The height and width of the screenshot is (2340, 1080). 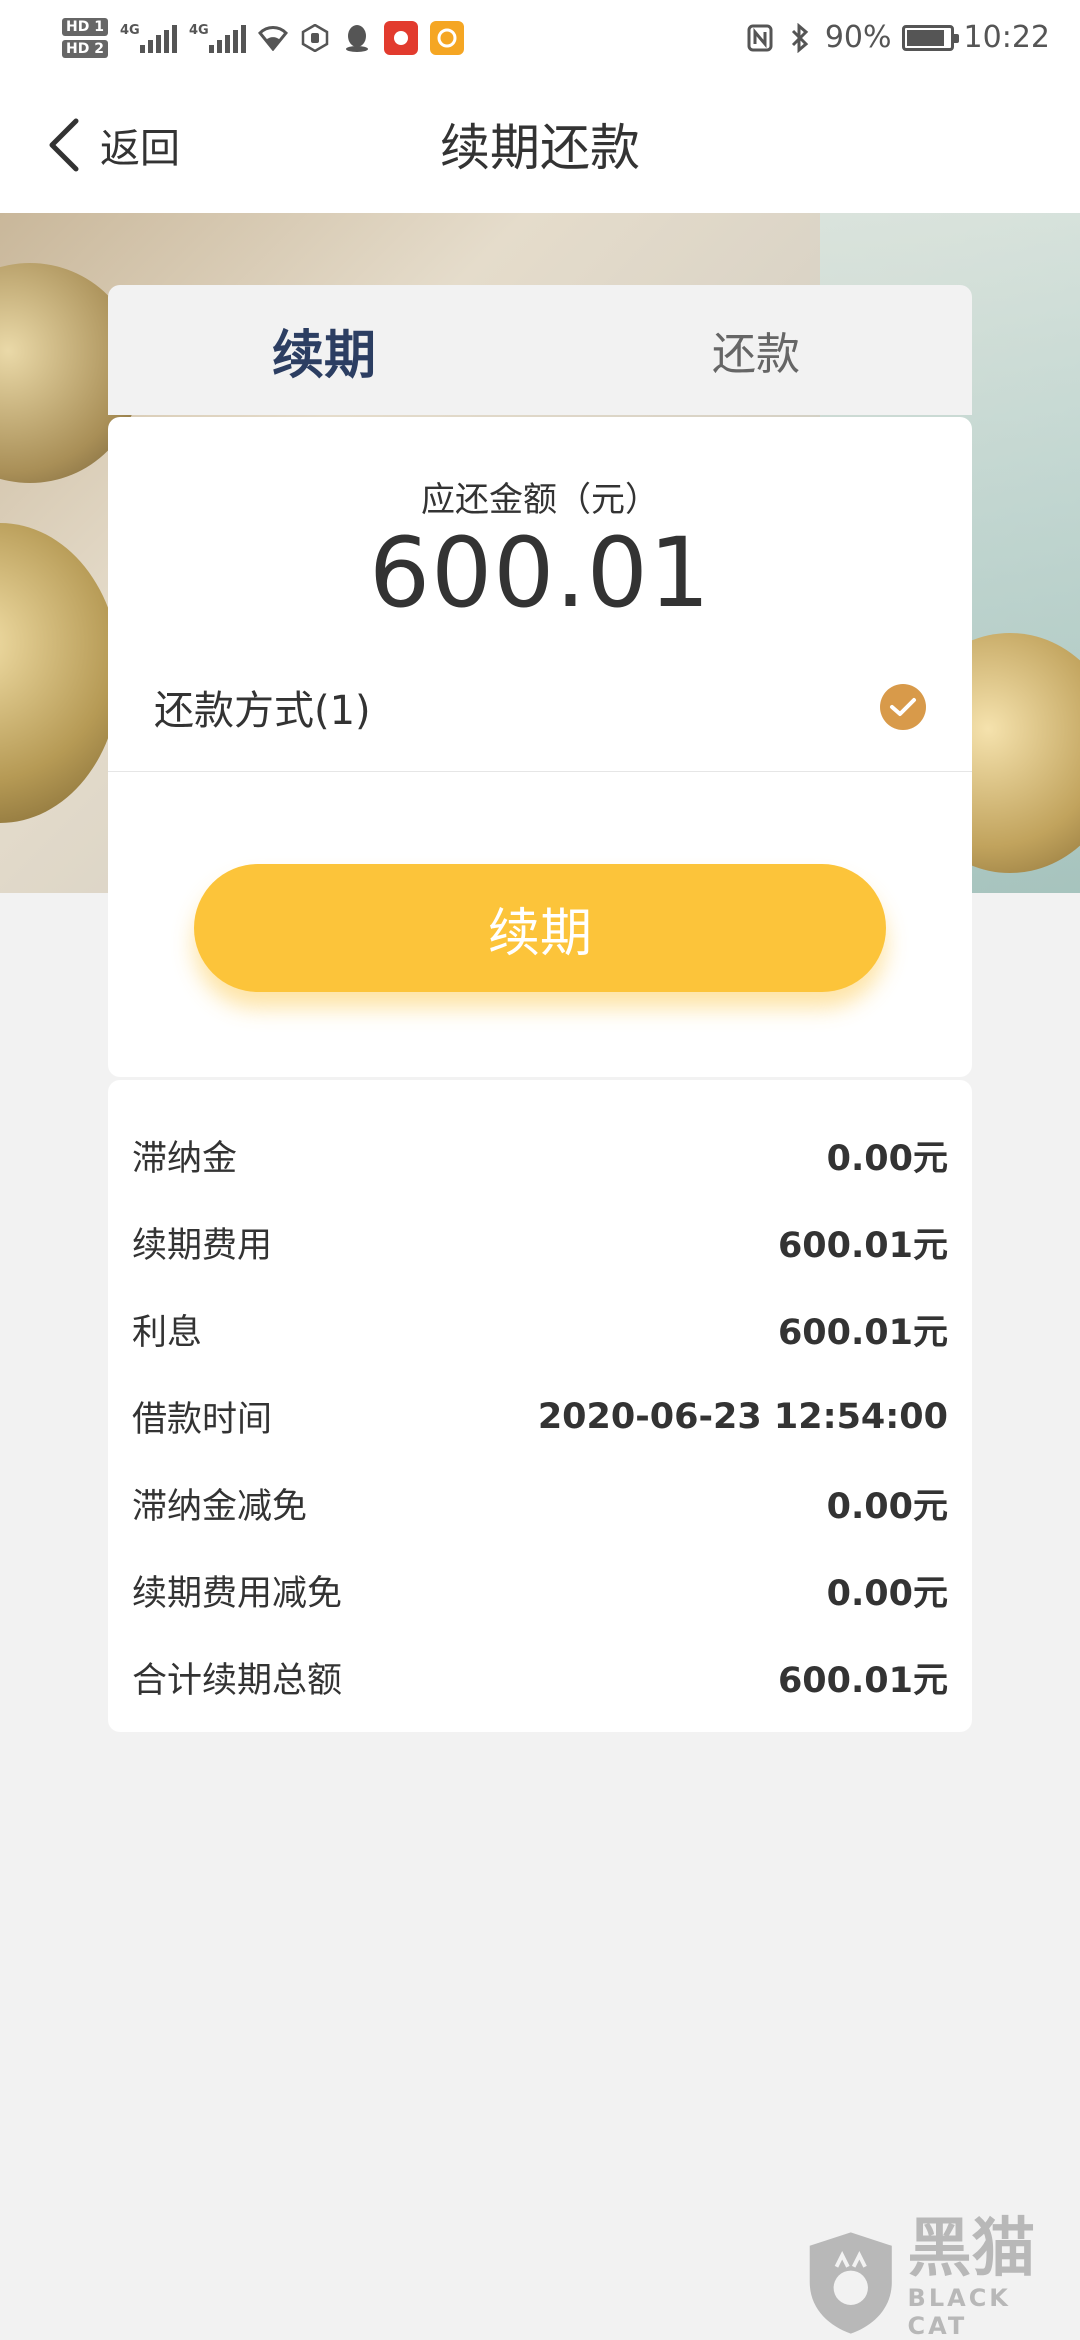 What do you see at coordinates (756, 354) in the screenshot?
I see `tab-repay-label: 还款` at bounding box center [756, 354].